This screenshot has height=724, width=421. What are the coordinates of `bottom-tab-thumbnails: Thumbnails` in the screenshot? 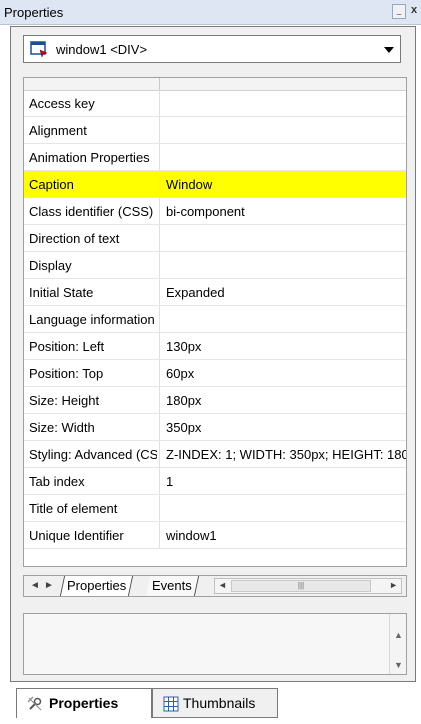 It's located at (215, 703).